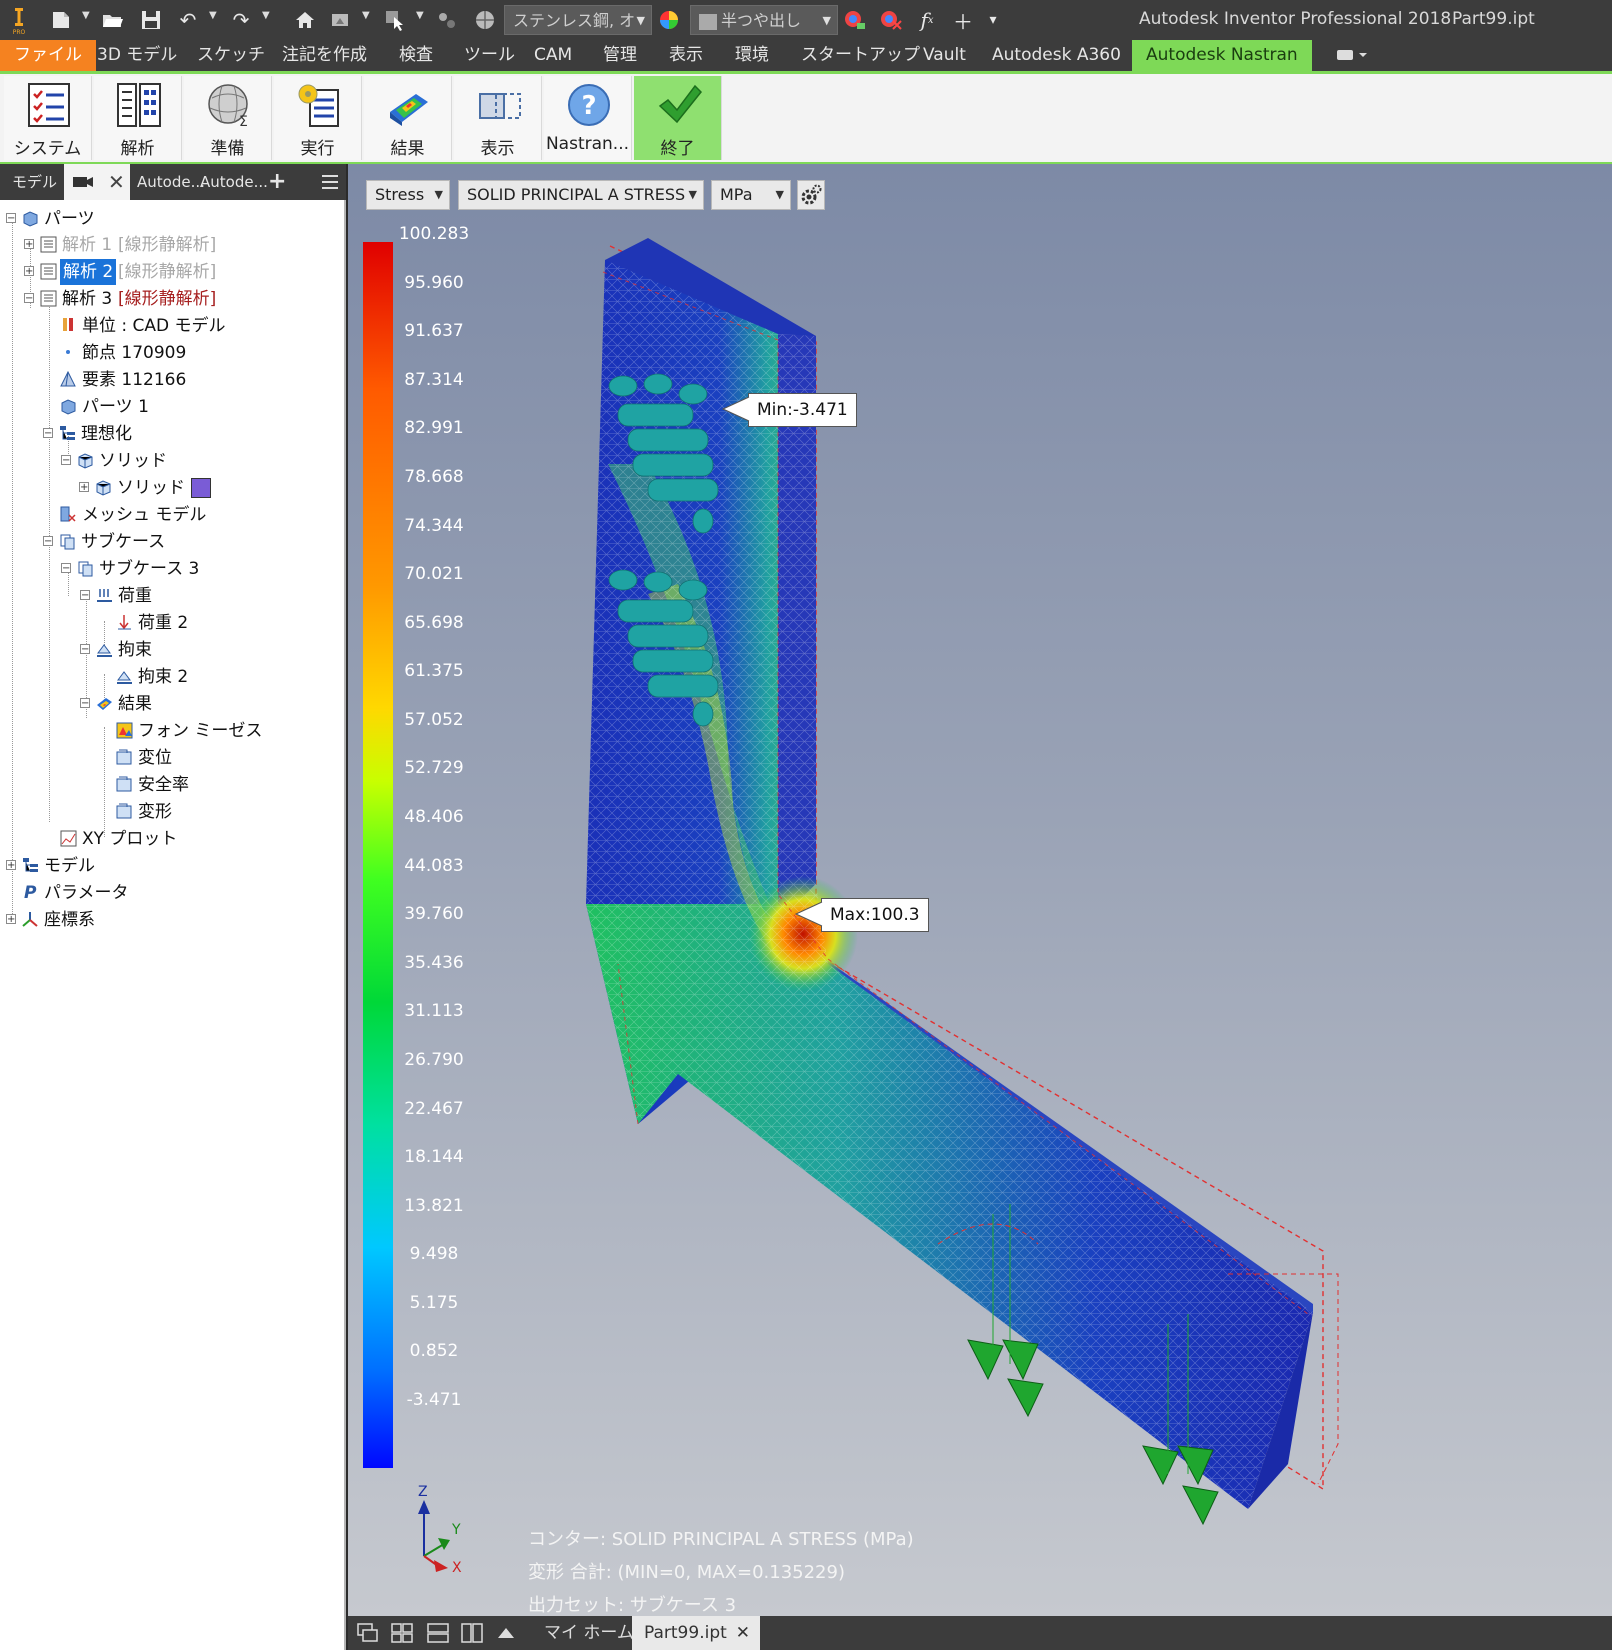  Describe the element at coordinates (485, 20) in the screenshot. I see `sphere-icon` at that location.